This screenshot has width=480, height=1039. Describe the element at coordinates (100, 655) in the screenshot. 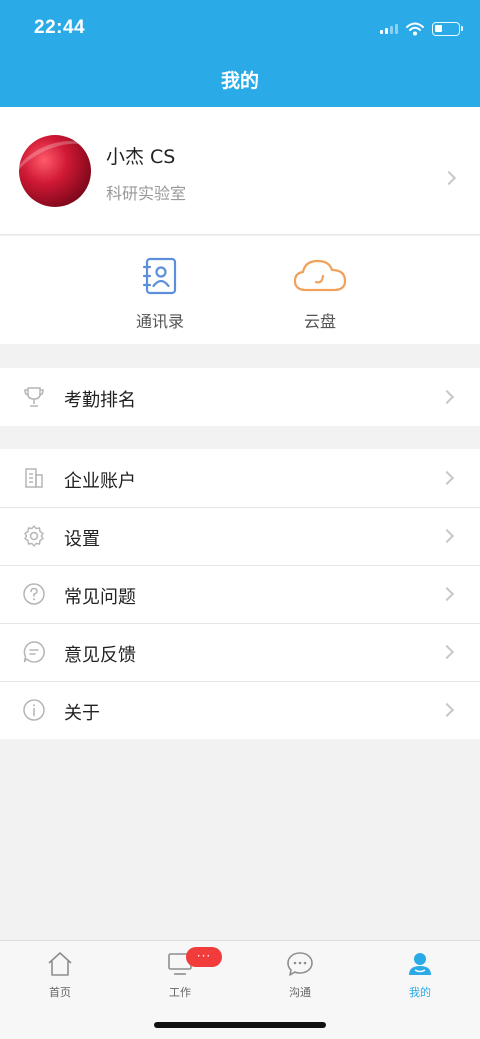

I see `menu-item-label: 意见反馈` at that location.